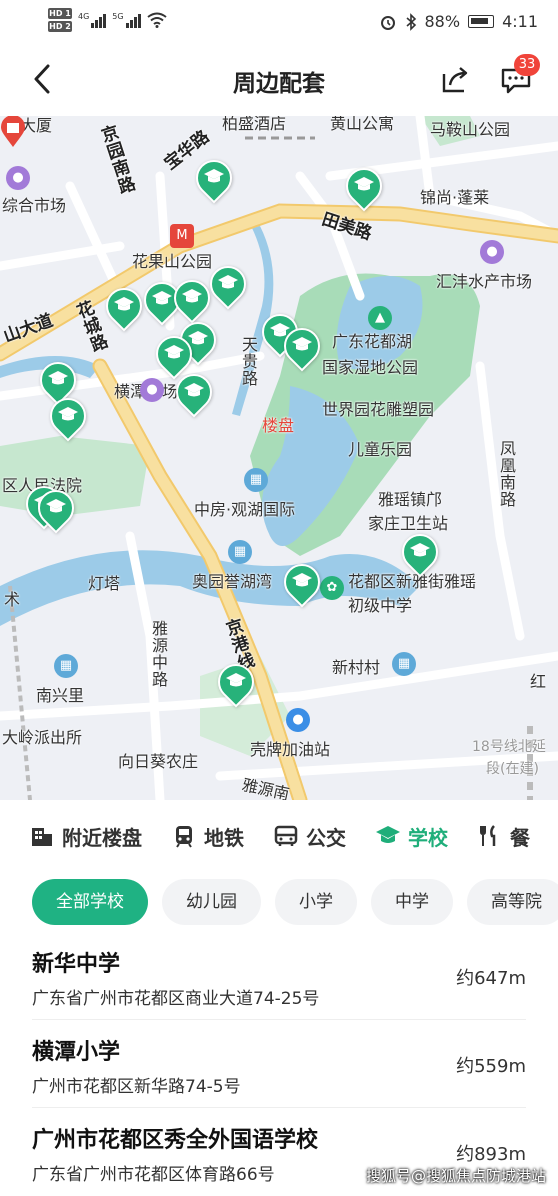 The image size is (558, 1196). I want to click on chip-all-schools: 全部学校, so click(90, 902).